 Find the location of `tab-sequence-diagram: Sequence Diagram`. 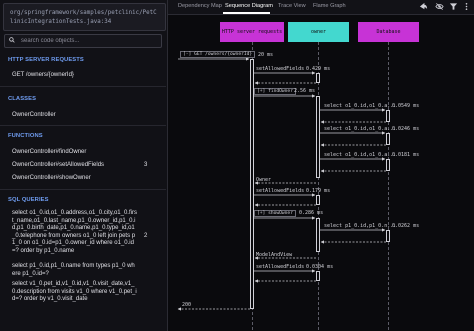

tab-sequence-diagram: Sequence Diagram is located at coordinates (249, 6).